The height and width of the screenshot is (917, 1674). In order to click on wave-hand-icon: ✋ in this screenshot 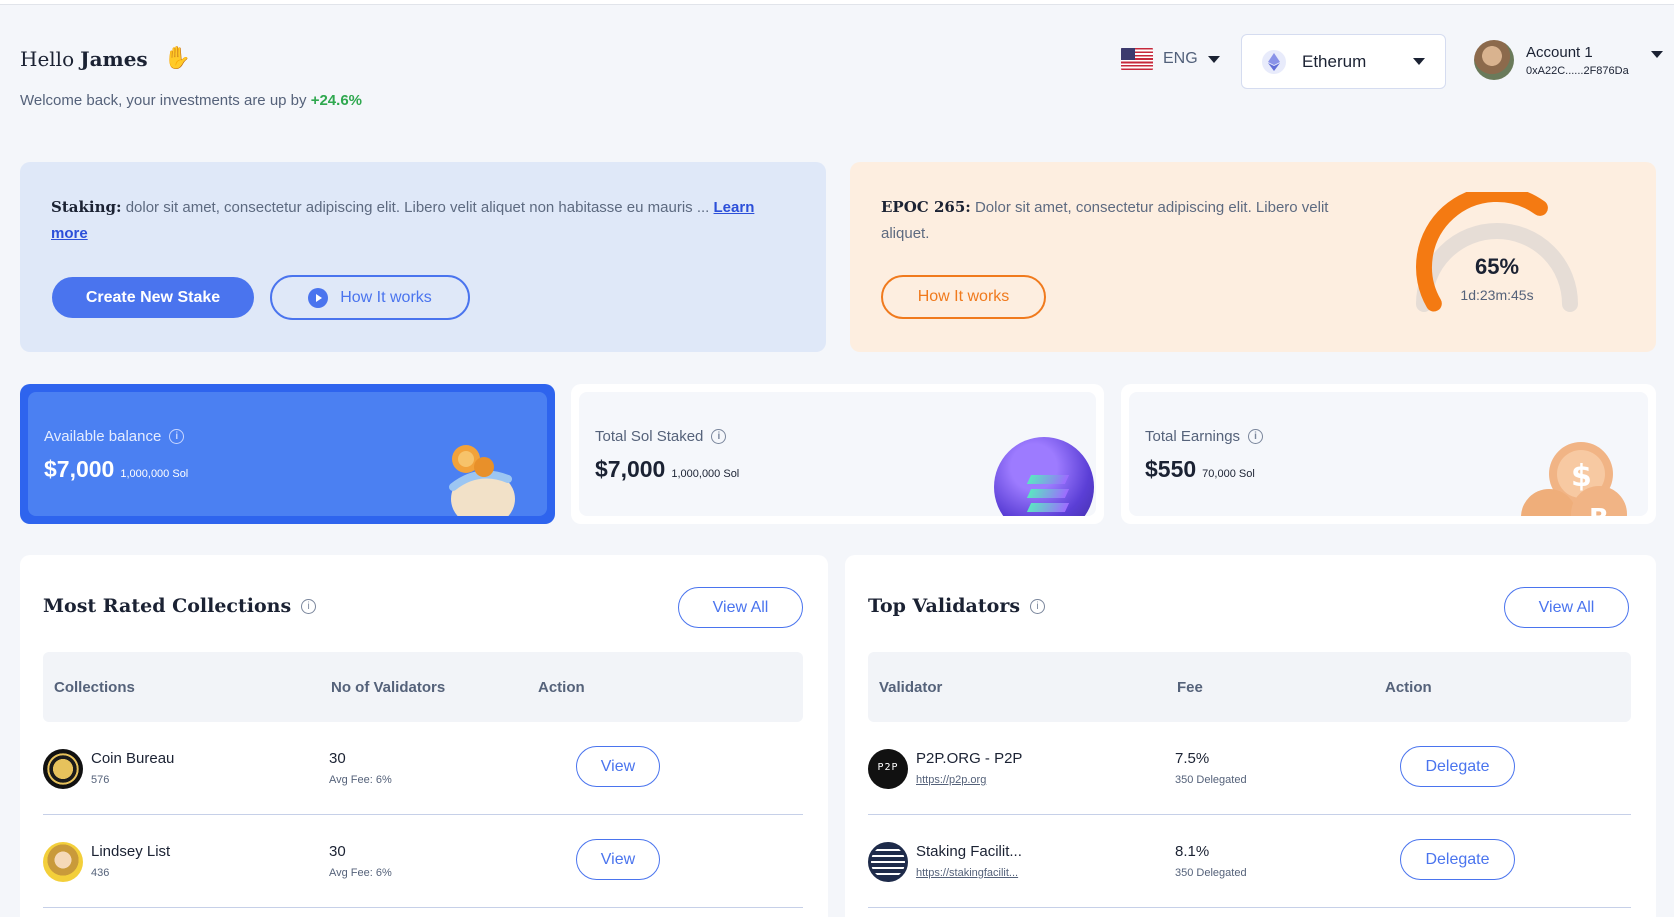, I will do `click(177, 58)`.